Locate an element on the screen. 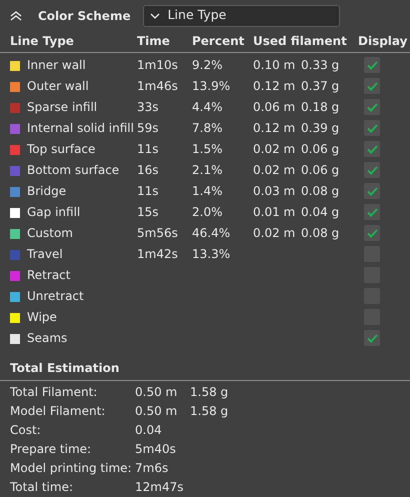  time-value: 33s is located at coordinates (148, 107).